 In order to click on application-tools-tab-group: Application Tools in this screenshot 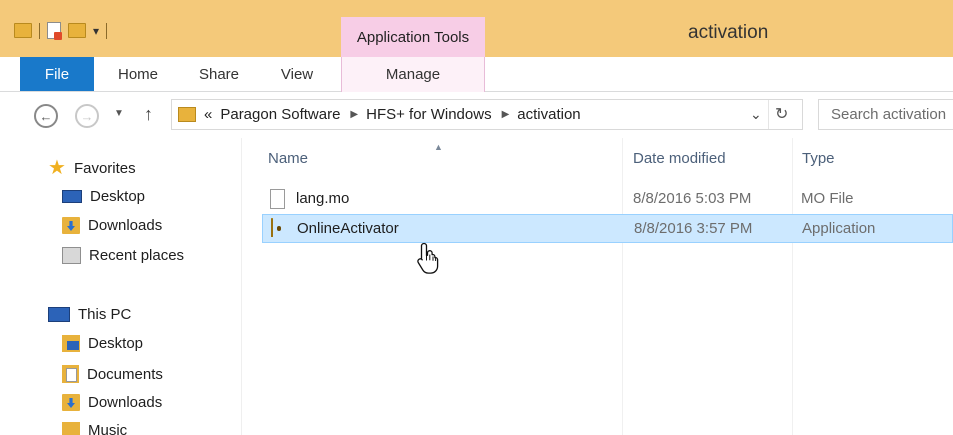, I will do `click(413, 37)`.